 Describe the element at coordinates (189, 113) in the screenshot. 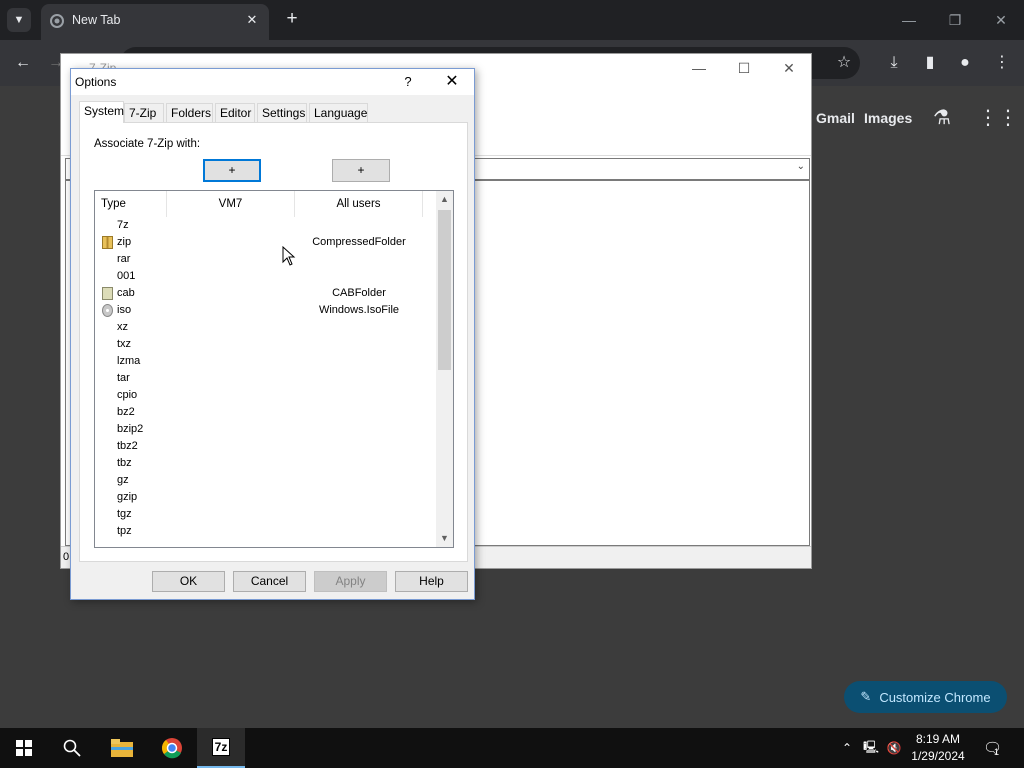

I see `tab-folders: Folders` at that location.